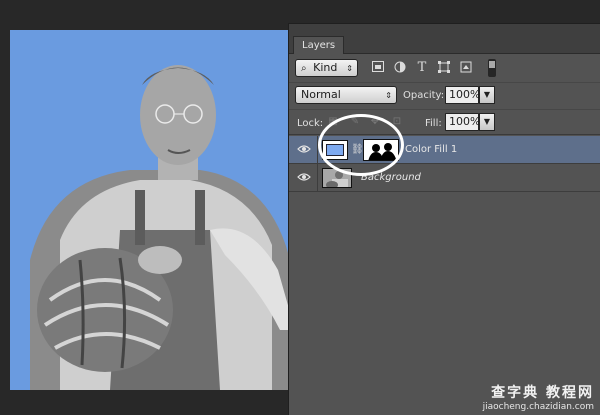 The width and height of the screenshot is (600, 415). I want to click on watermark-url: jiaocheng.chazidian.com, so click(538, 407).